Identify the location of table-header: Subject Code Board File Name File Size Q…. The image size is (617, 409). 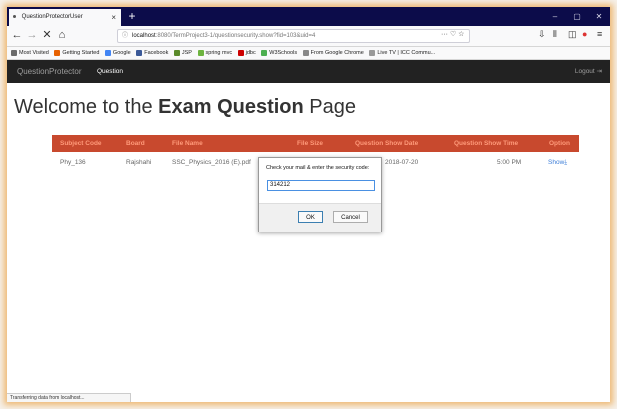
(315, 143).